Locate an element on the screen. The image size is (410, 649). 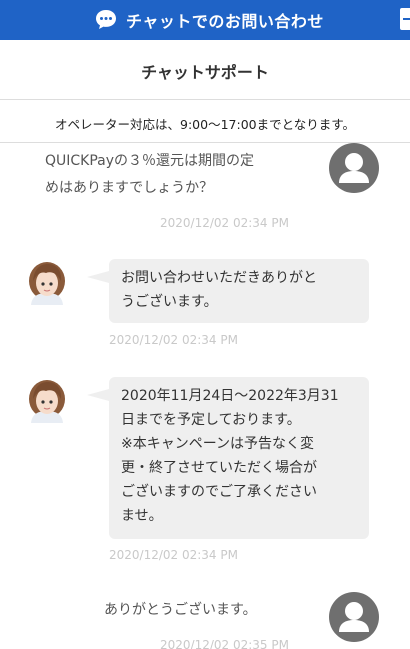
notice-text: オペレーター対応は、9:00〜17:00までとなります。 is located at coordinates (205, 124).